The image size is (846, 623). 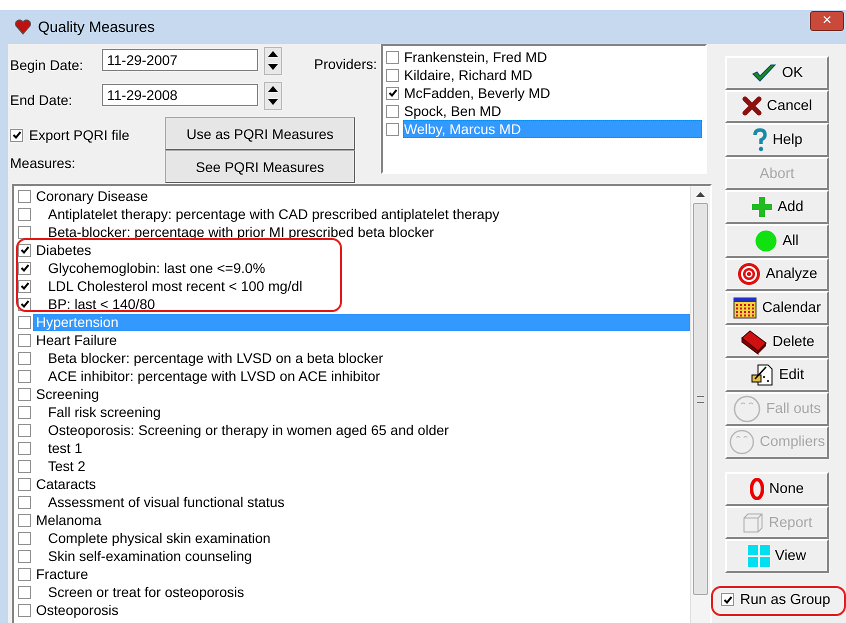 I want to click on scroll-up-icon, so click(x=700, y=194).